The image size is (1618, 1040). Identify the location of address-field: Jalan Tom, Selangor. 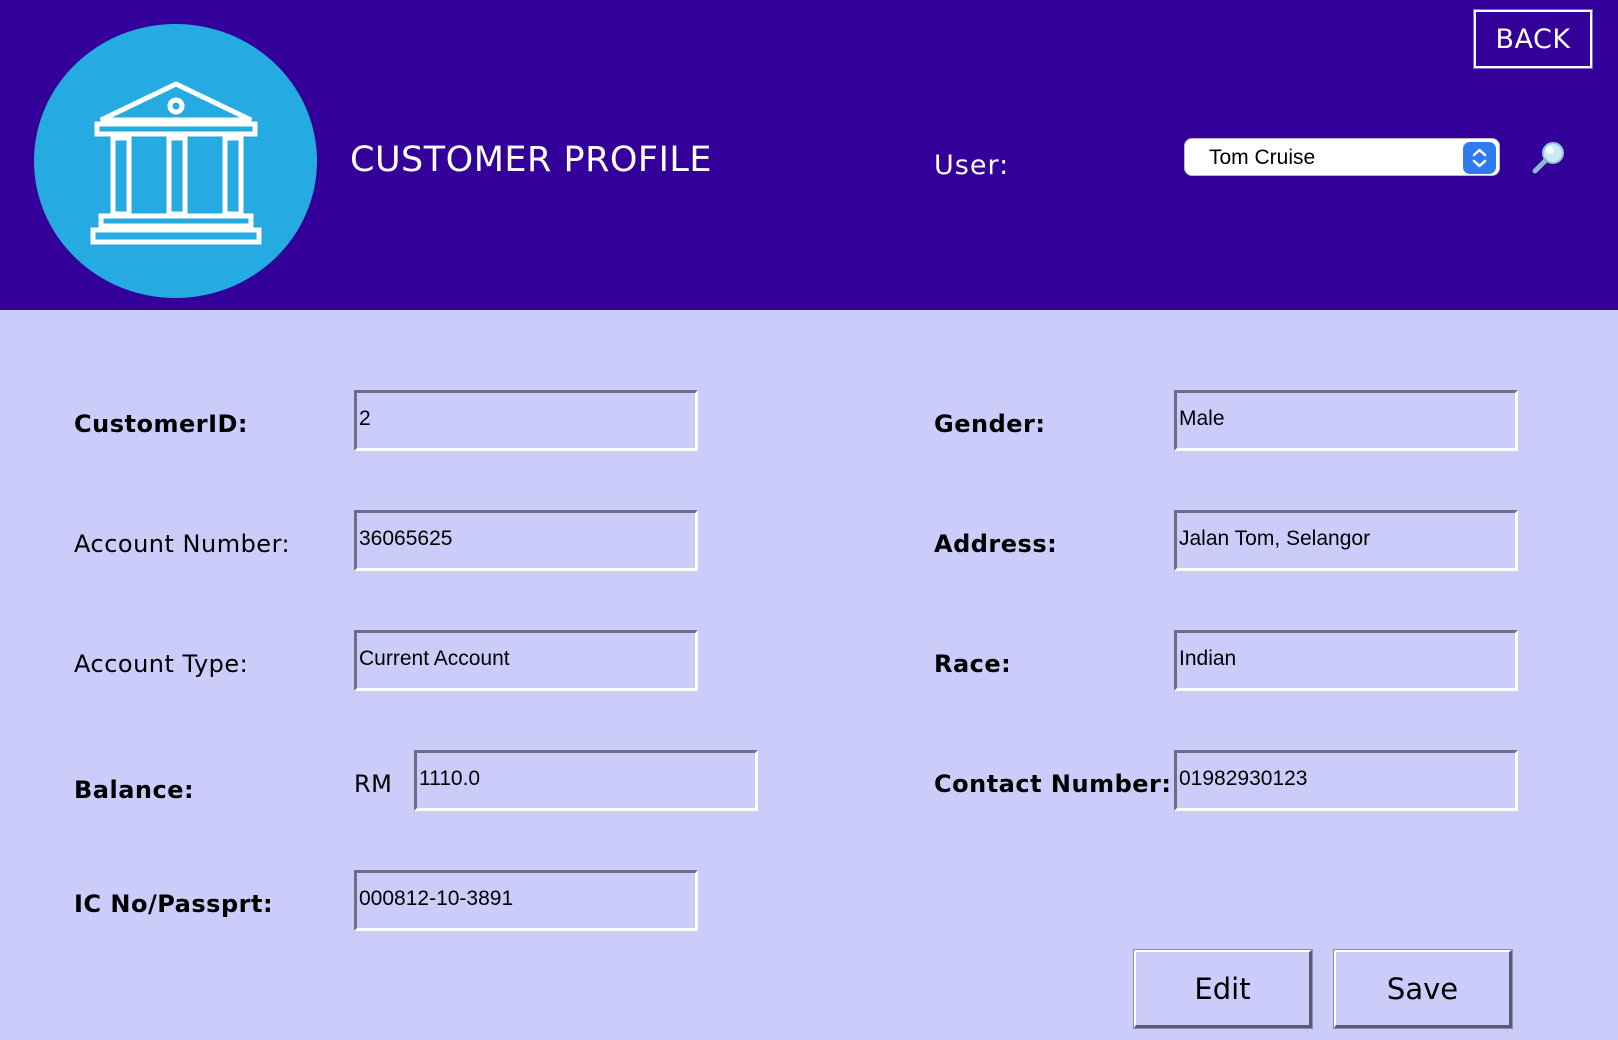
(1346, 540).